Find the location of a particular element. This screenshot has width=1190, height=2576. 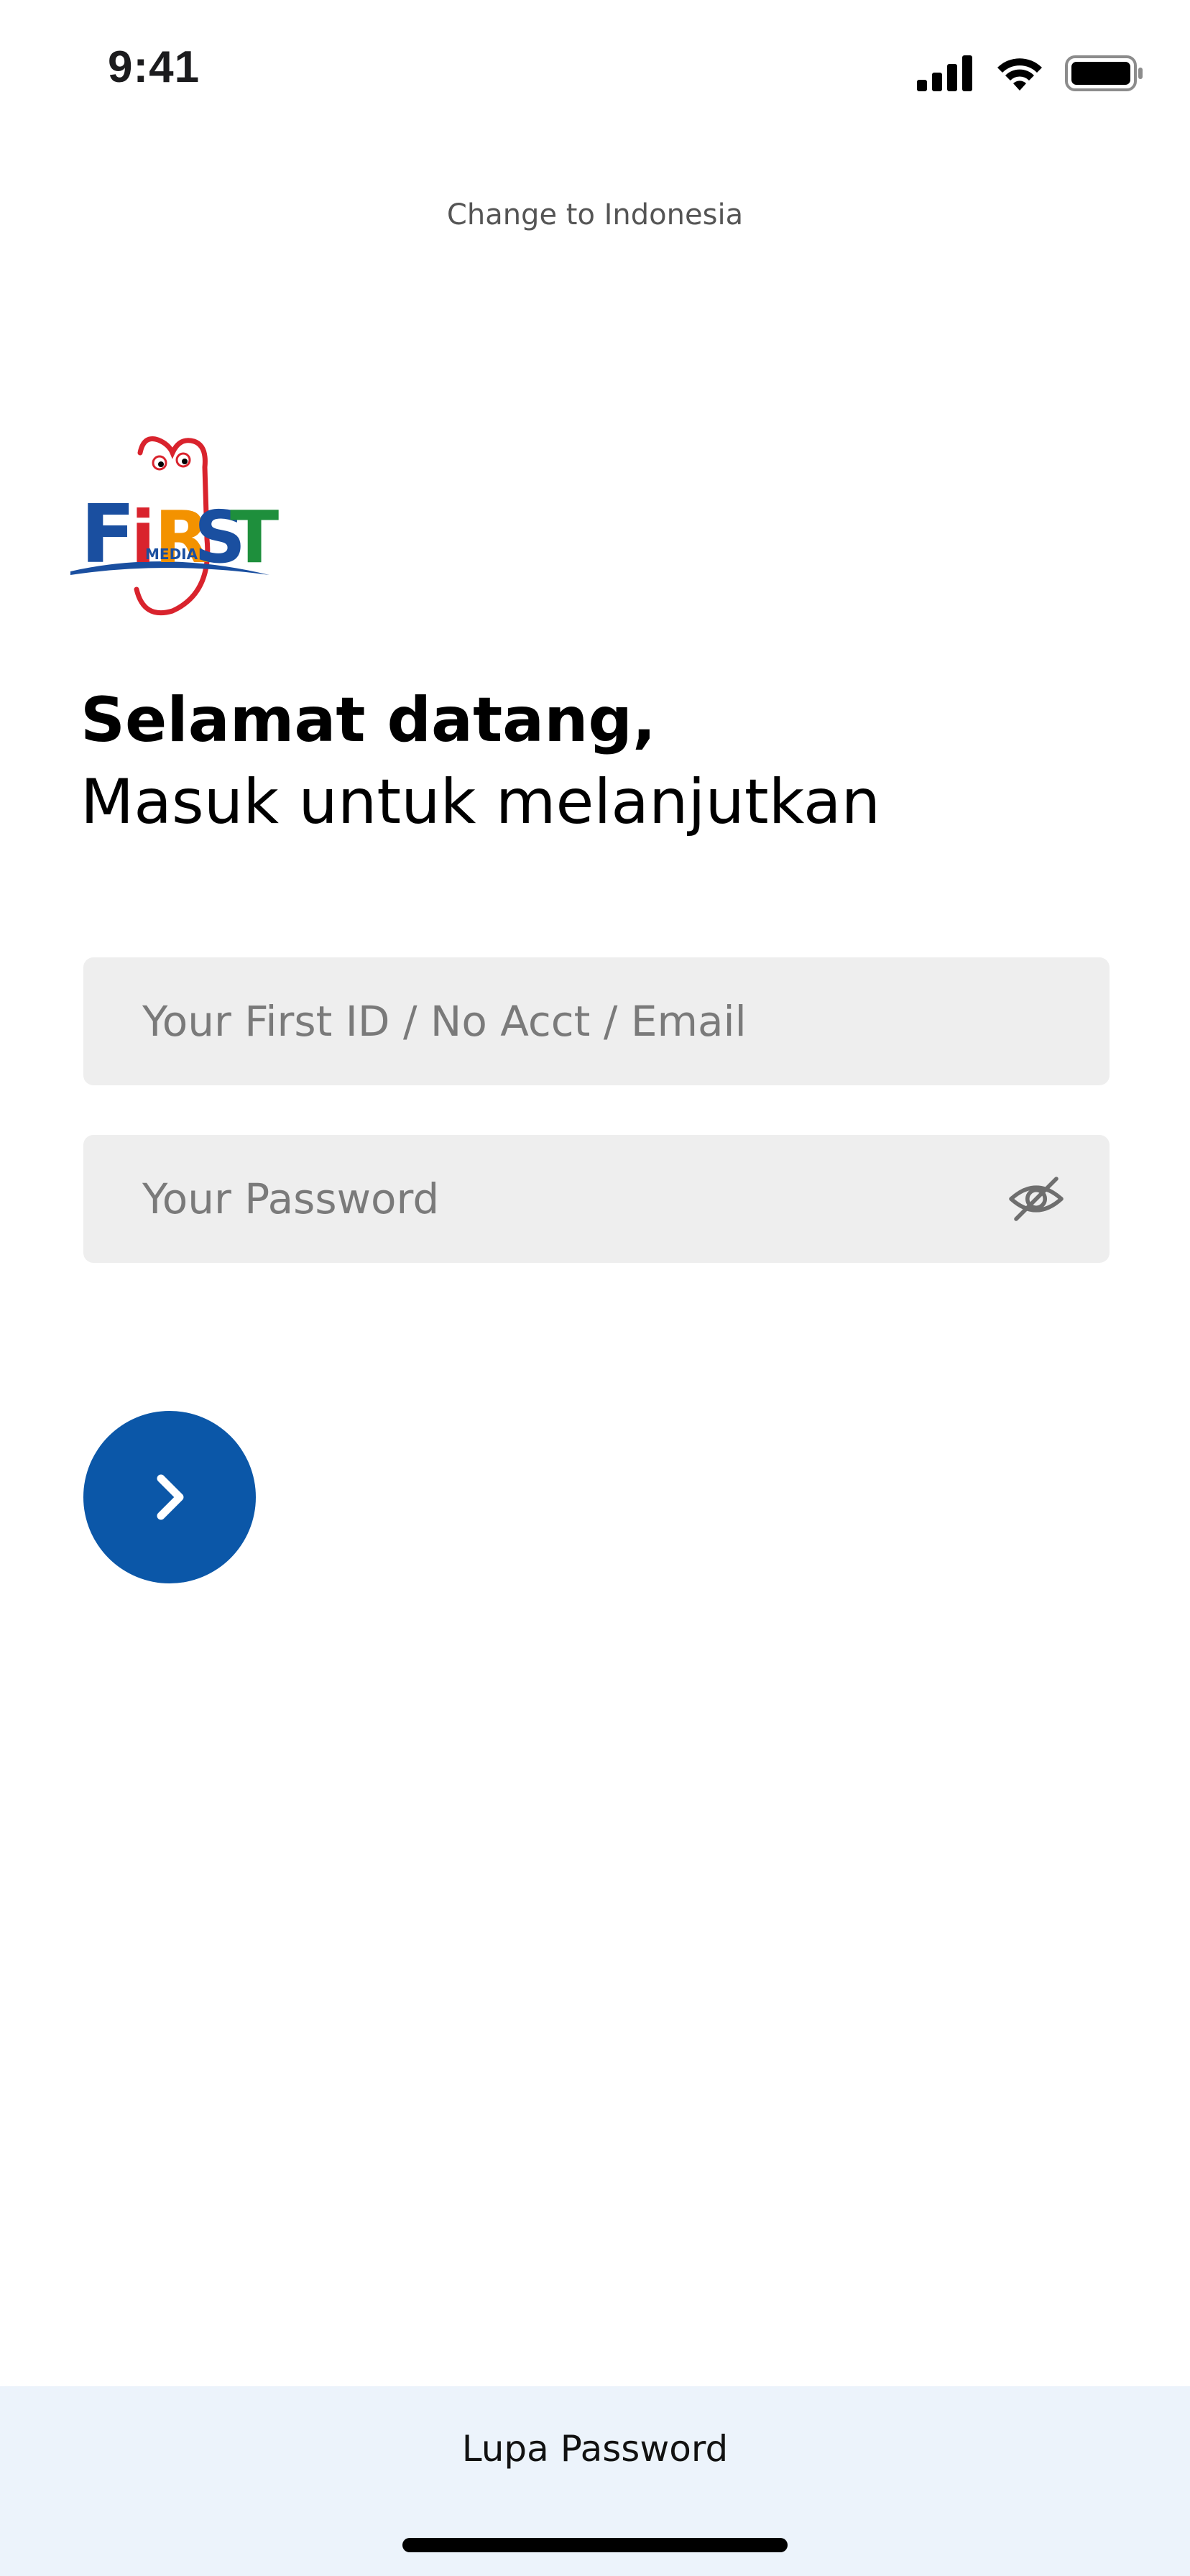

svg-text: F is located at coordinates (108, 534).